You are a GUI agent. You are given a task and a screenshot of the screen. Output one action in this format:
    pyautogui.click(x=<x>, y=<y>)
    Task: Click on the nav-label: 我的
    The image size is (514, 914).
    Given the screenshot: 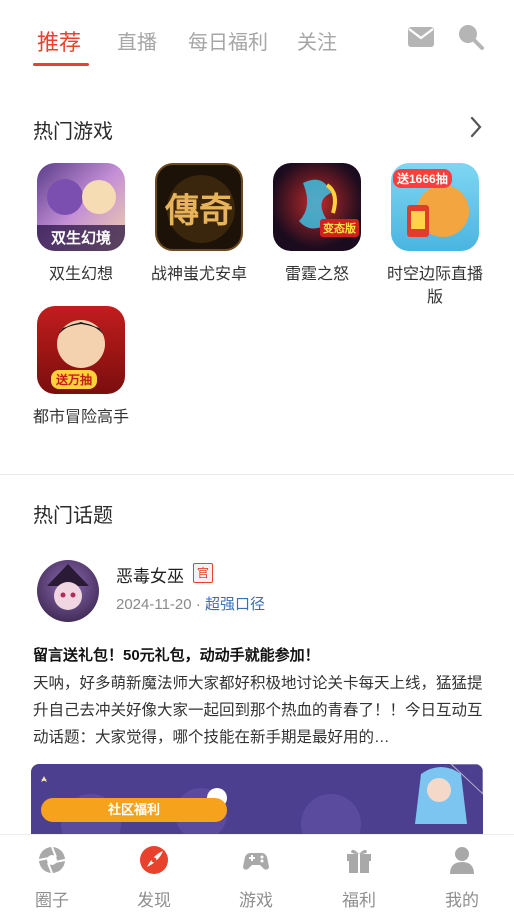 What is the action you would take?
    pyautogui.click(x=462, y=900)
    